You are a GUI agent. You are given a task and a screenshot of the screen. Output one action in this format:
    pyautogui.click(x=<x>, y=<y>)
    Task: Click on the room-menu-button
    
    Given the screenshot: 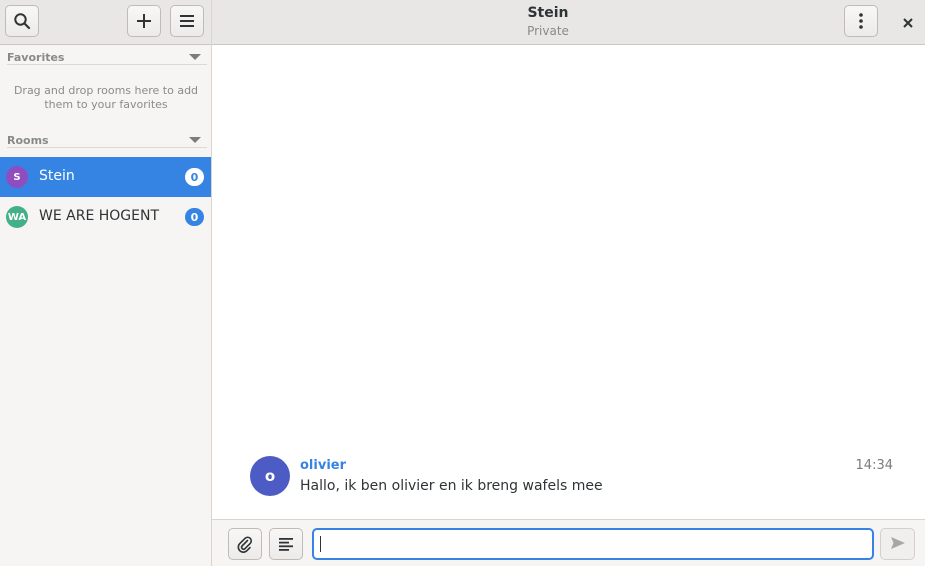 What is the action you would take?
    pyautogui.click(x=861, y=21)
    